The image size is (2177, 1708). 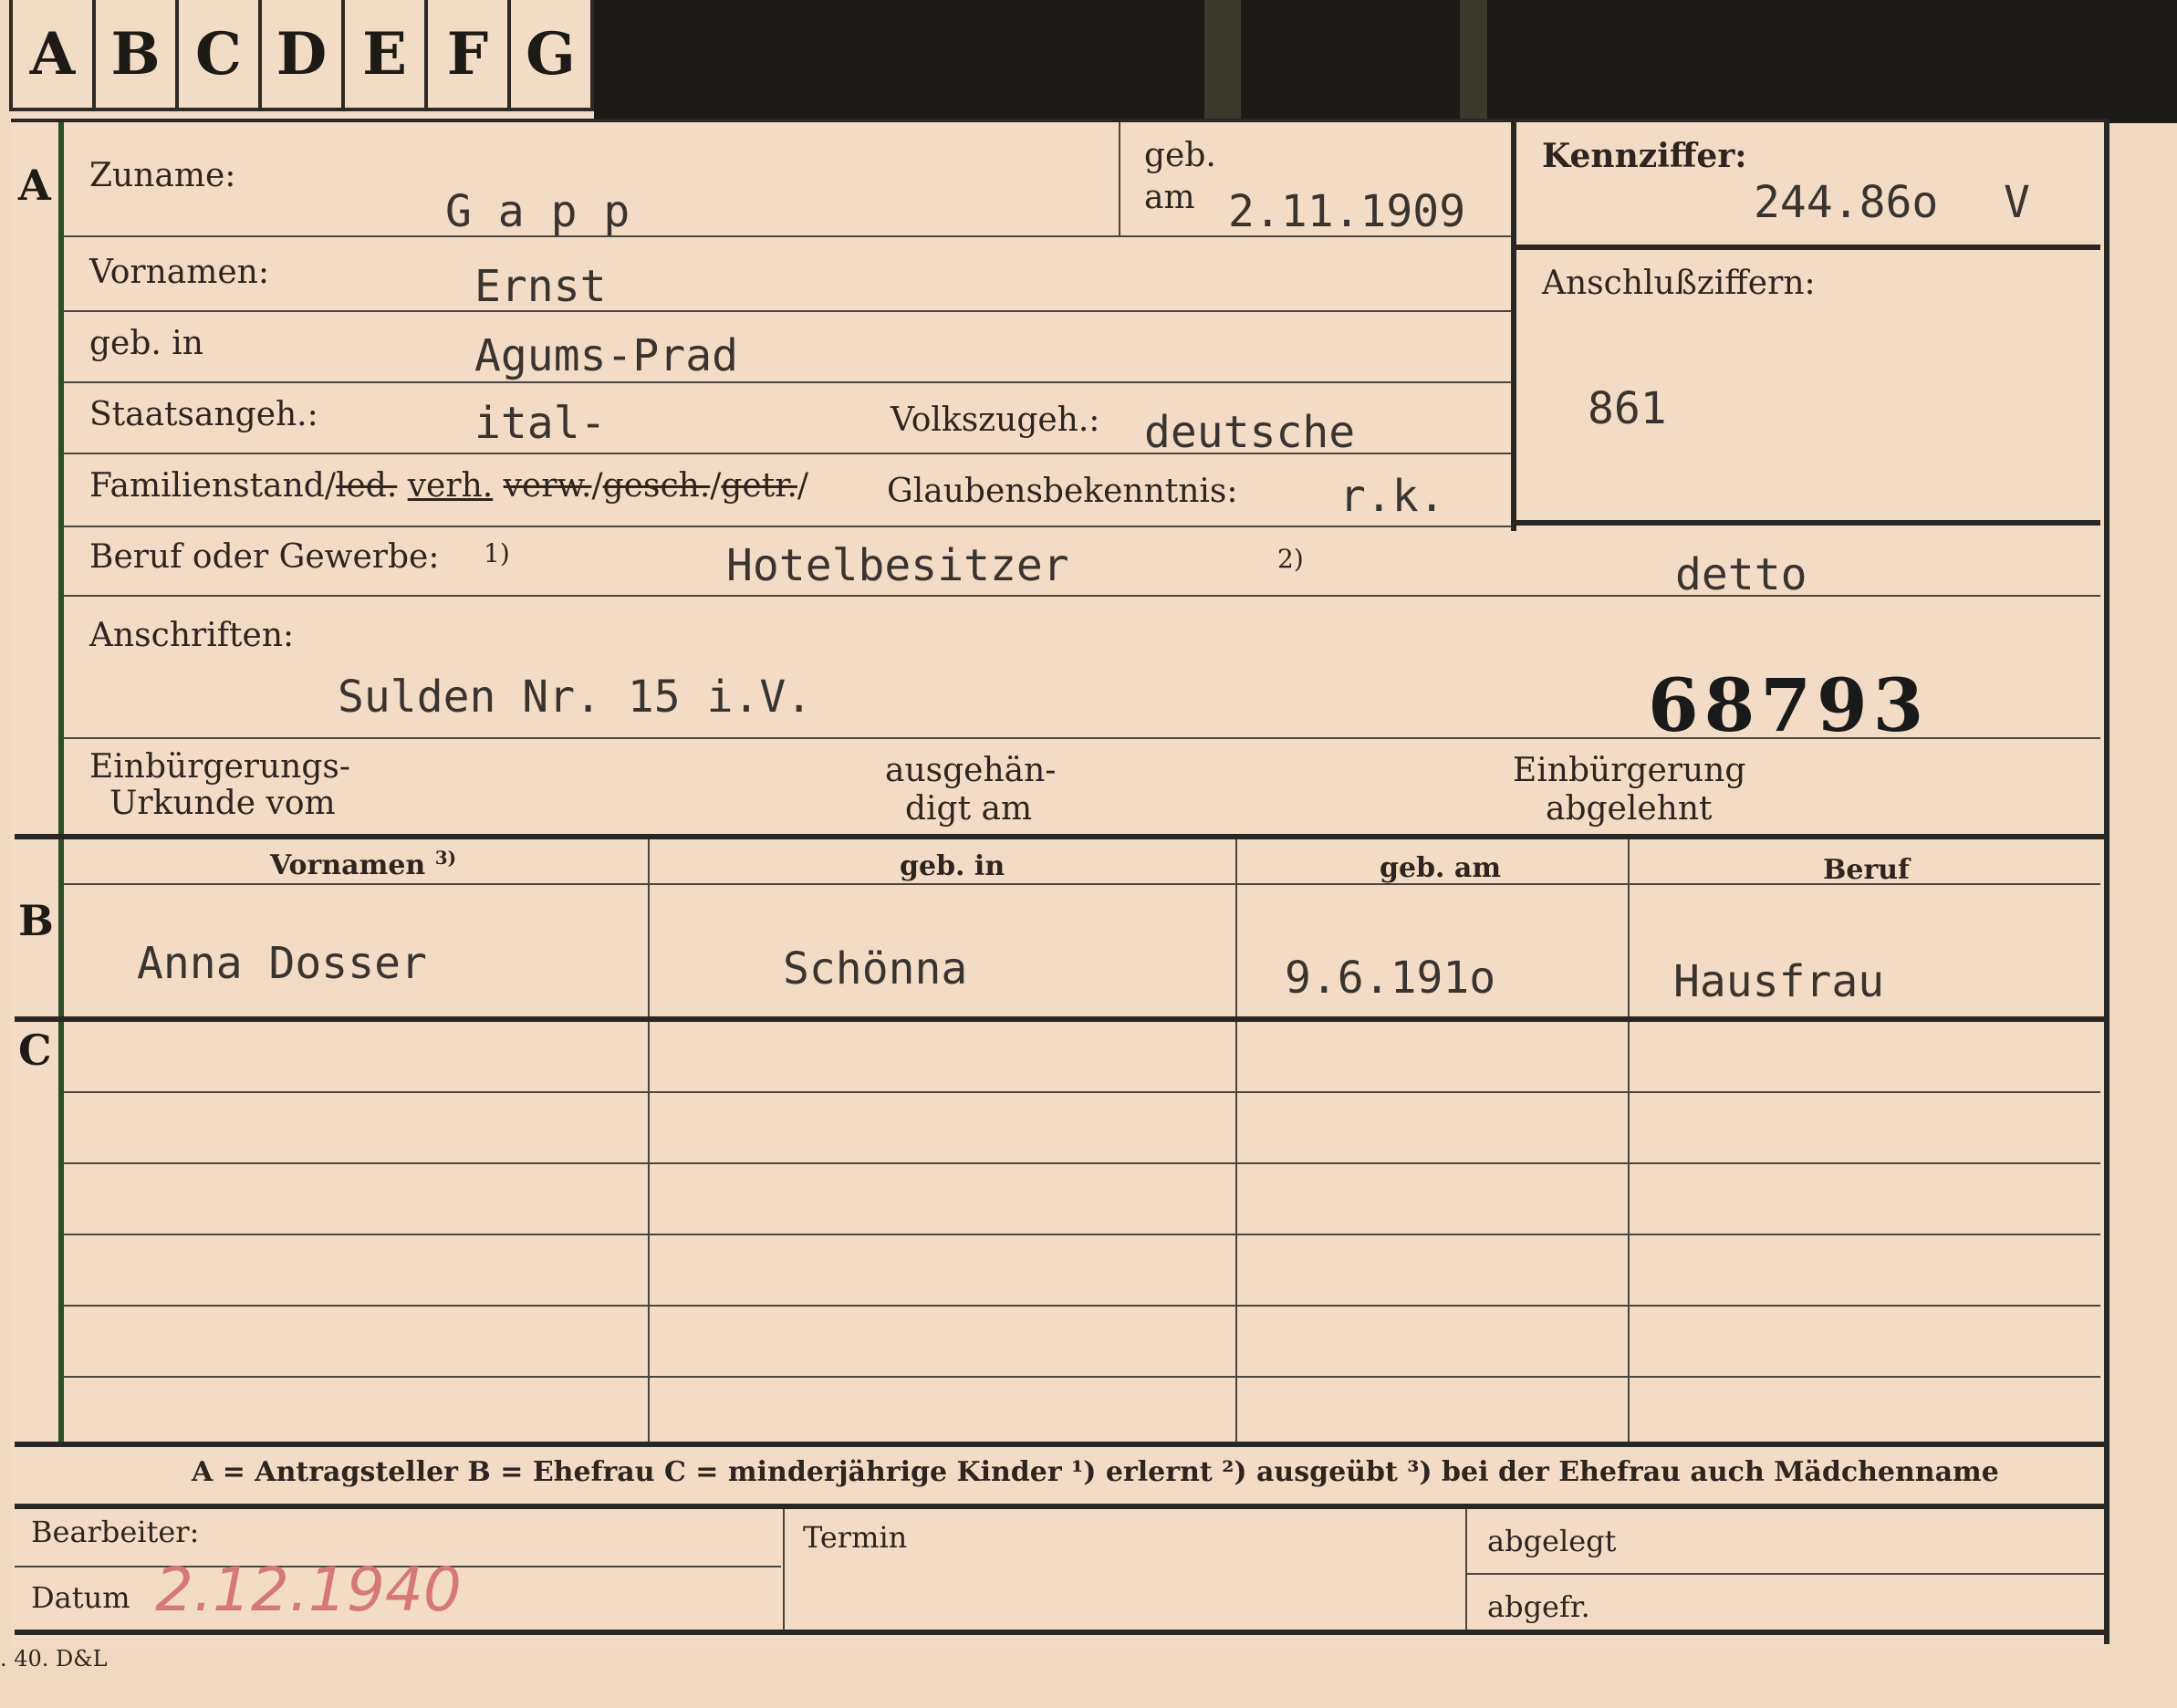 What do you see at coordinates (54, 1659) in the screenshot?
I see `print-code: . 40. D&L` at bounding box center [54, 1659].